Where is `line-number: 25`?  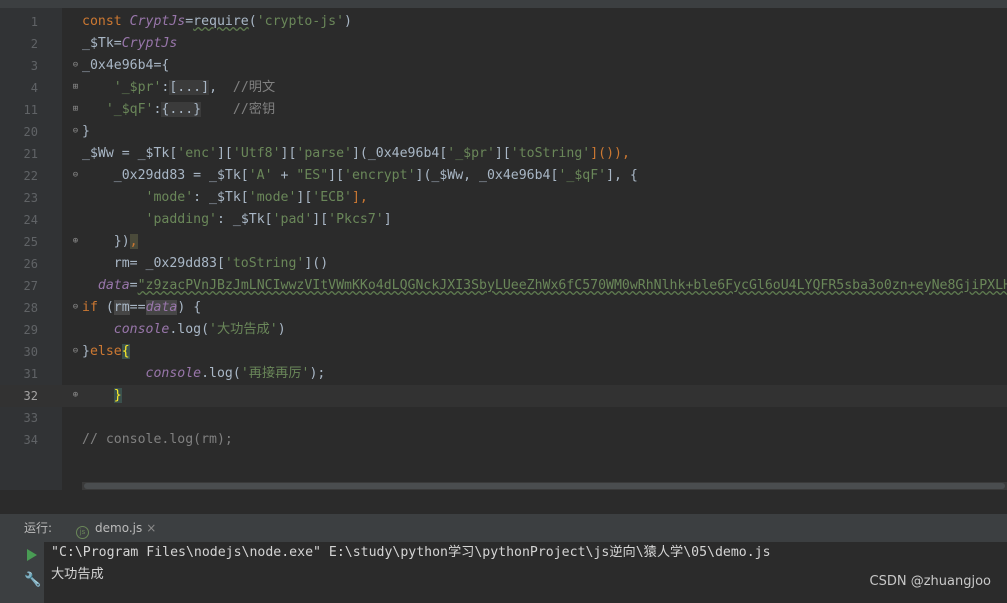 line-number: 25 is located at coordinates (30, 242).